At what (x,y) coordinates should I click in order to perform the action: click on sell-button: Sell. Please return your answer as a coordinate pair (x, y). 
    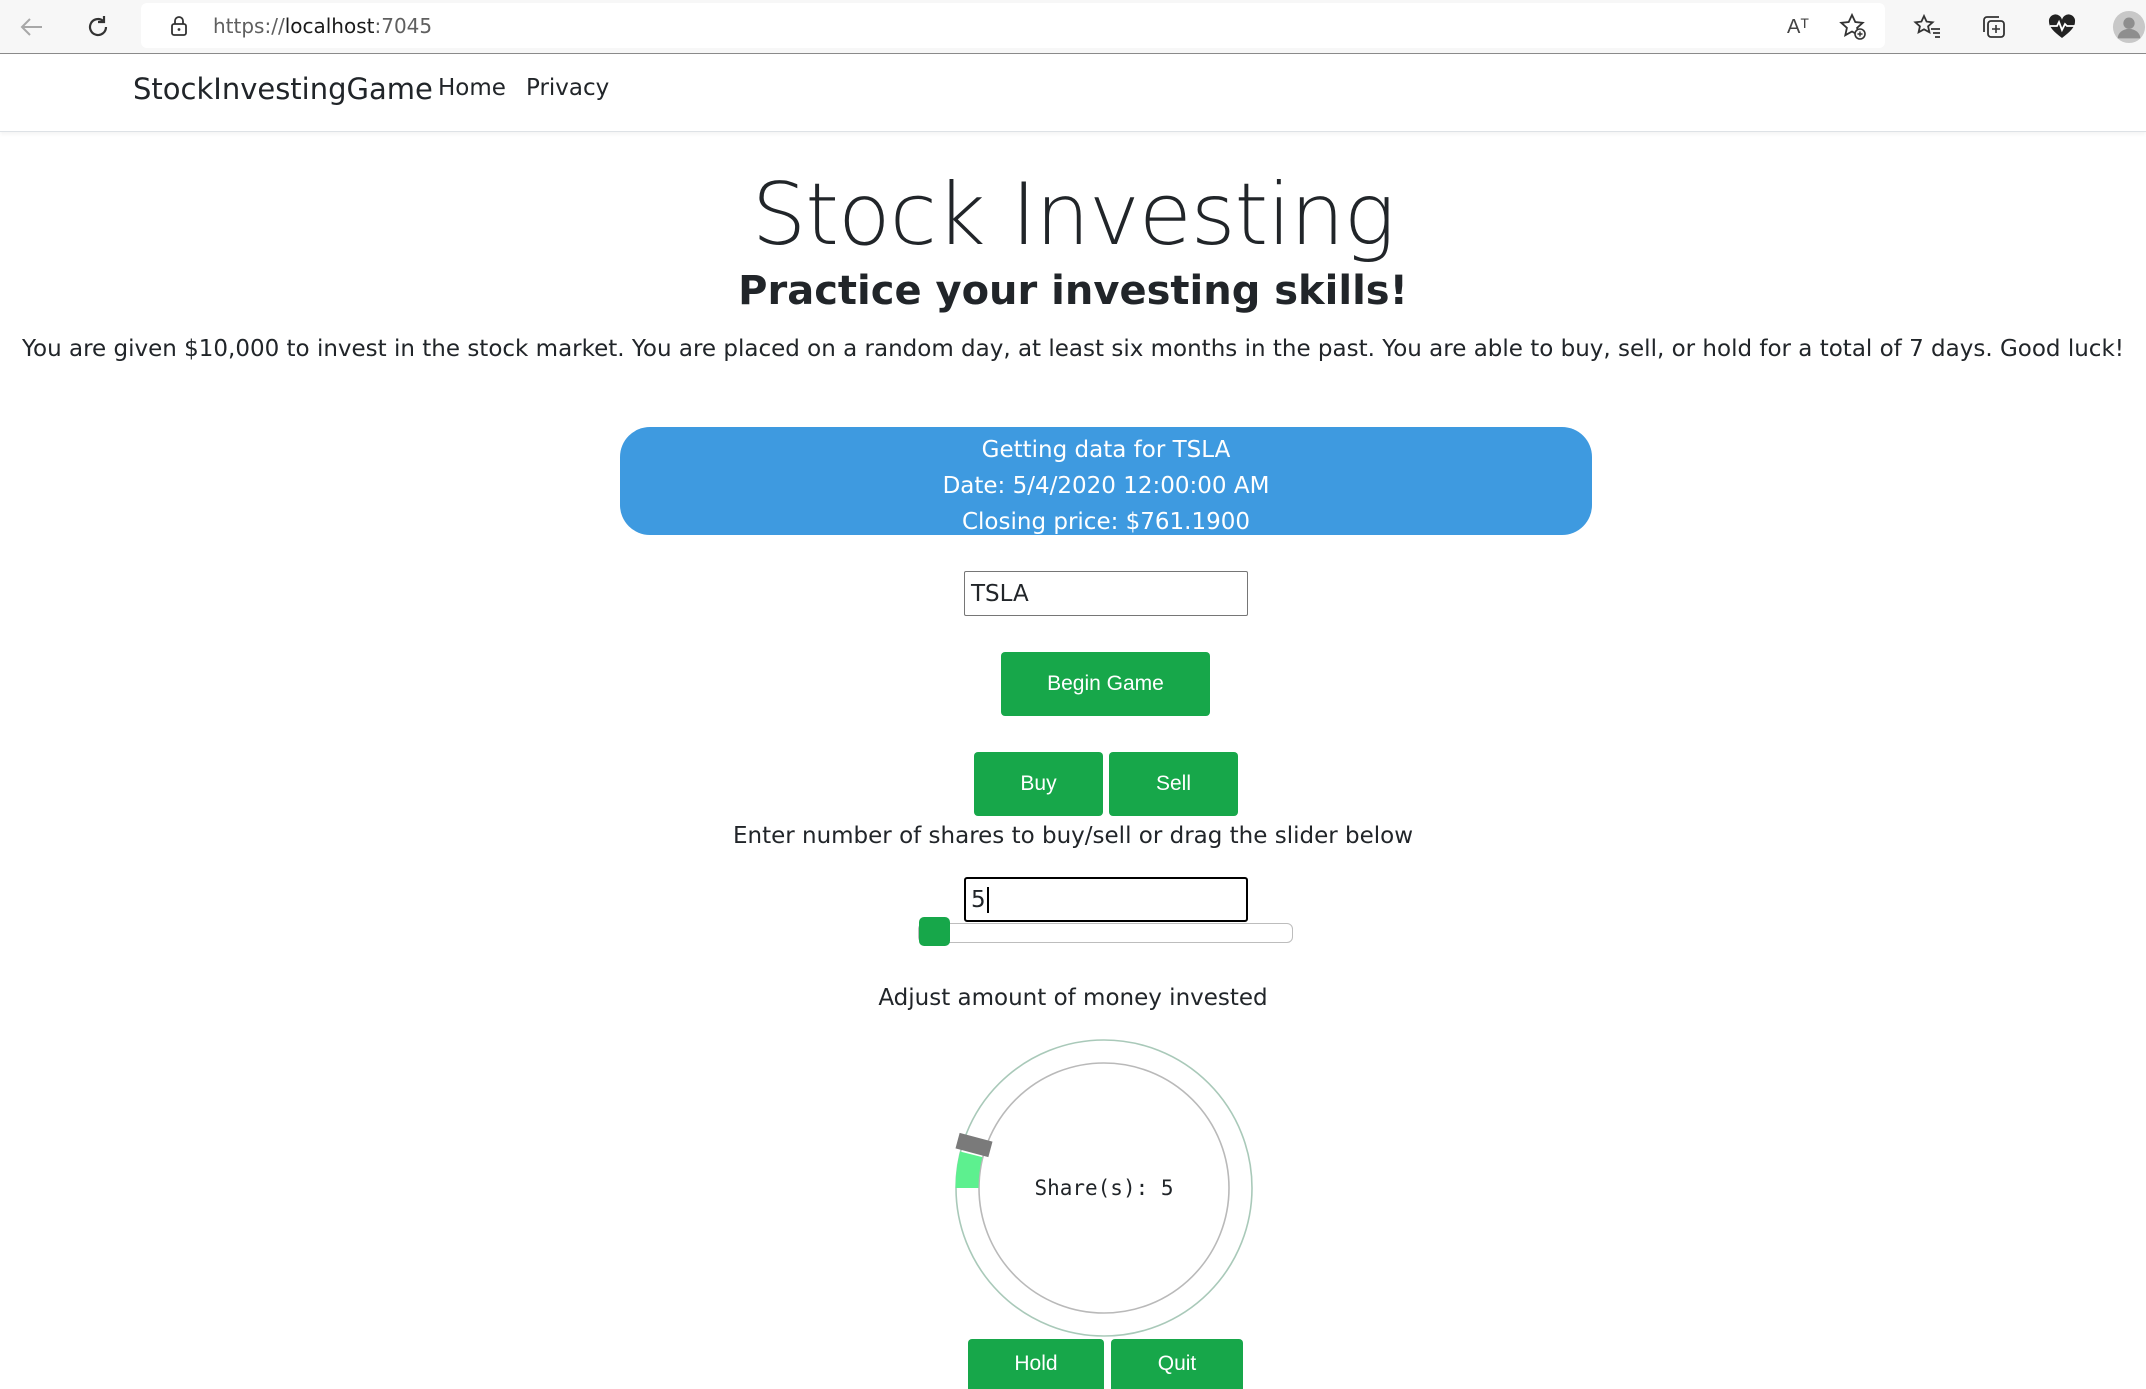
    Looking at the image, I should click on (1173, 784).